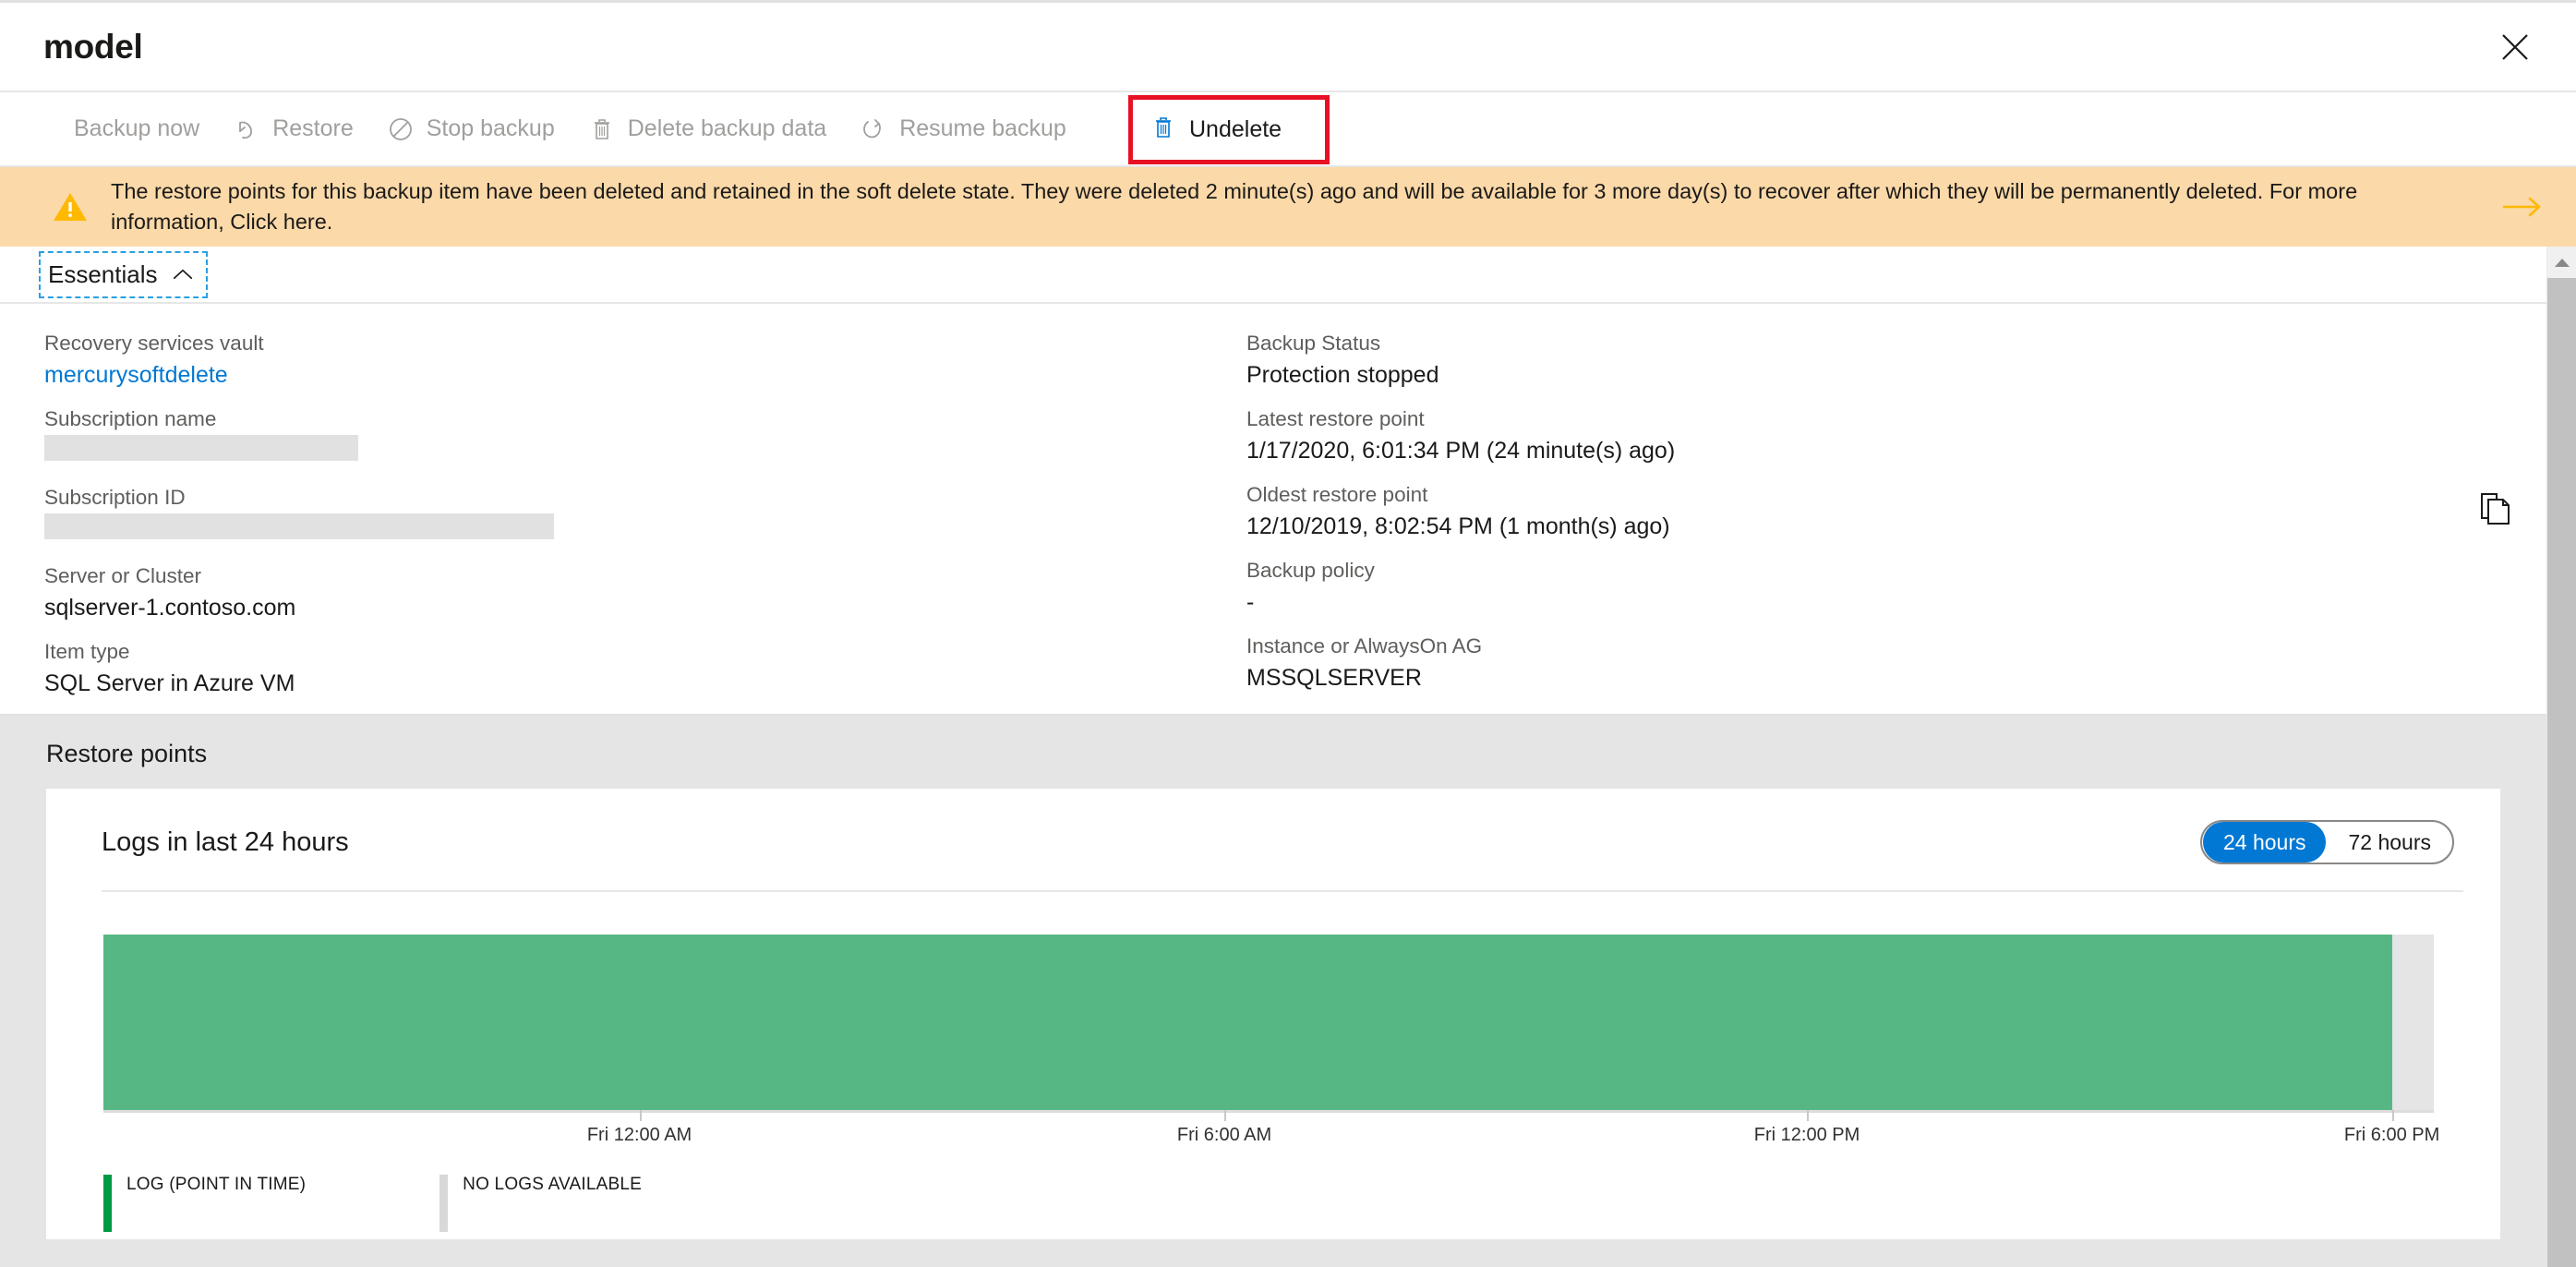  What do you see at coordinates (70, 206) in the screenshot?
I see `warning-icon` at bounding box center [70, 206].